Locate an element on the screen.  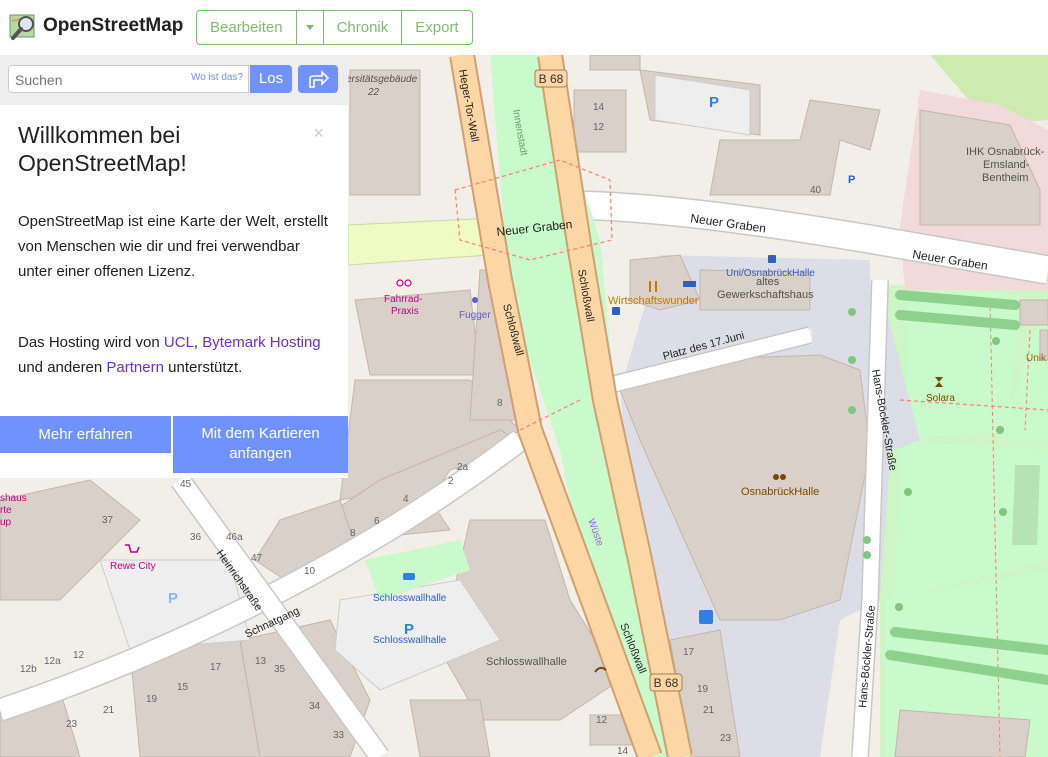
logo: OpenStreetMap is located at coordinates (95, 26).